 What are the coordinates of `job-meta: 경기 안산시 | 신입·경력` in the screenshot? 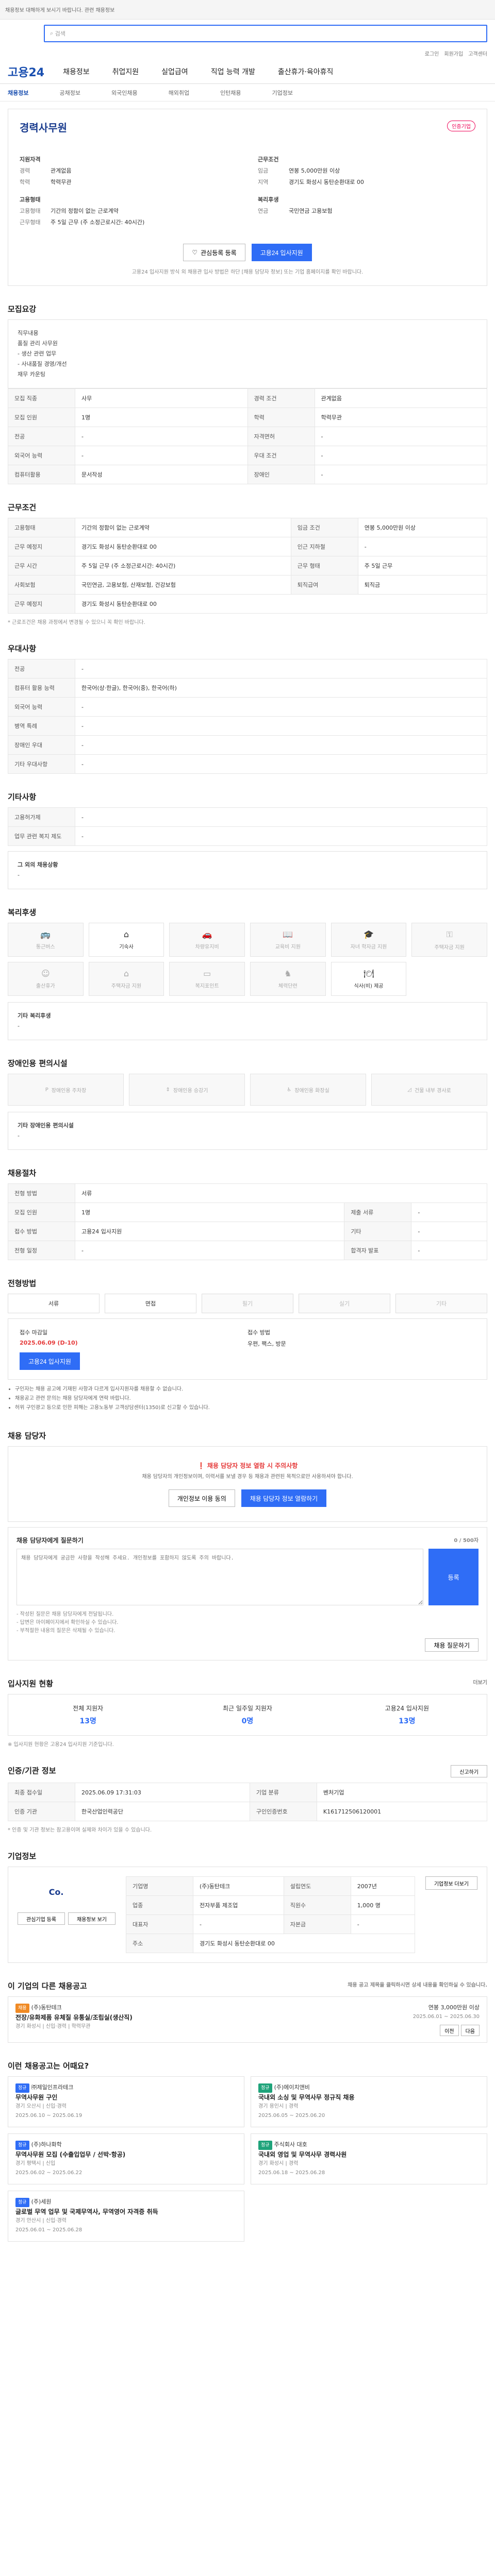 It's located at (41, 2221).